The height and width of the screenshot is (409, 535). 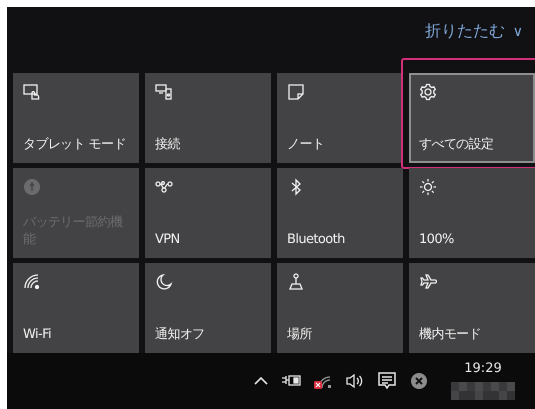 What do you see at coordinates (340, 213) in the screenshot?
I see `quick-action-tile: Bluetooth` at bounding box center [340, 213].